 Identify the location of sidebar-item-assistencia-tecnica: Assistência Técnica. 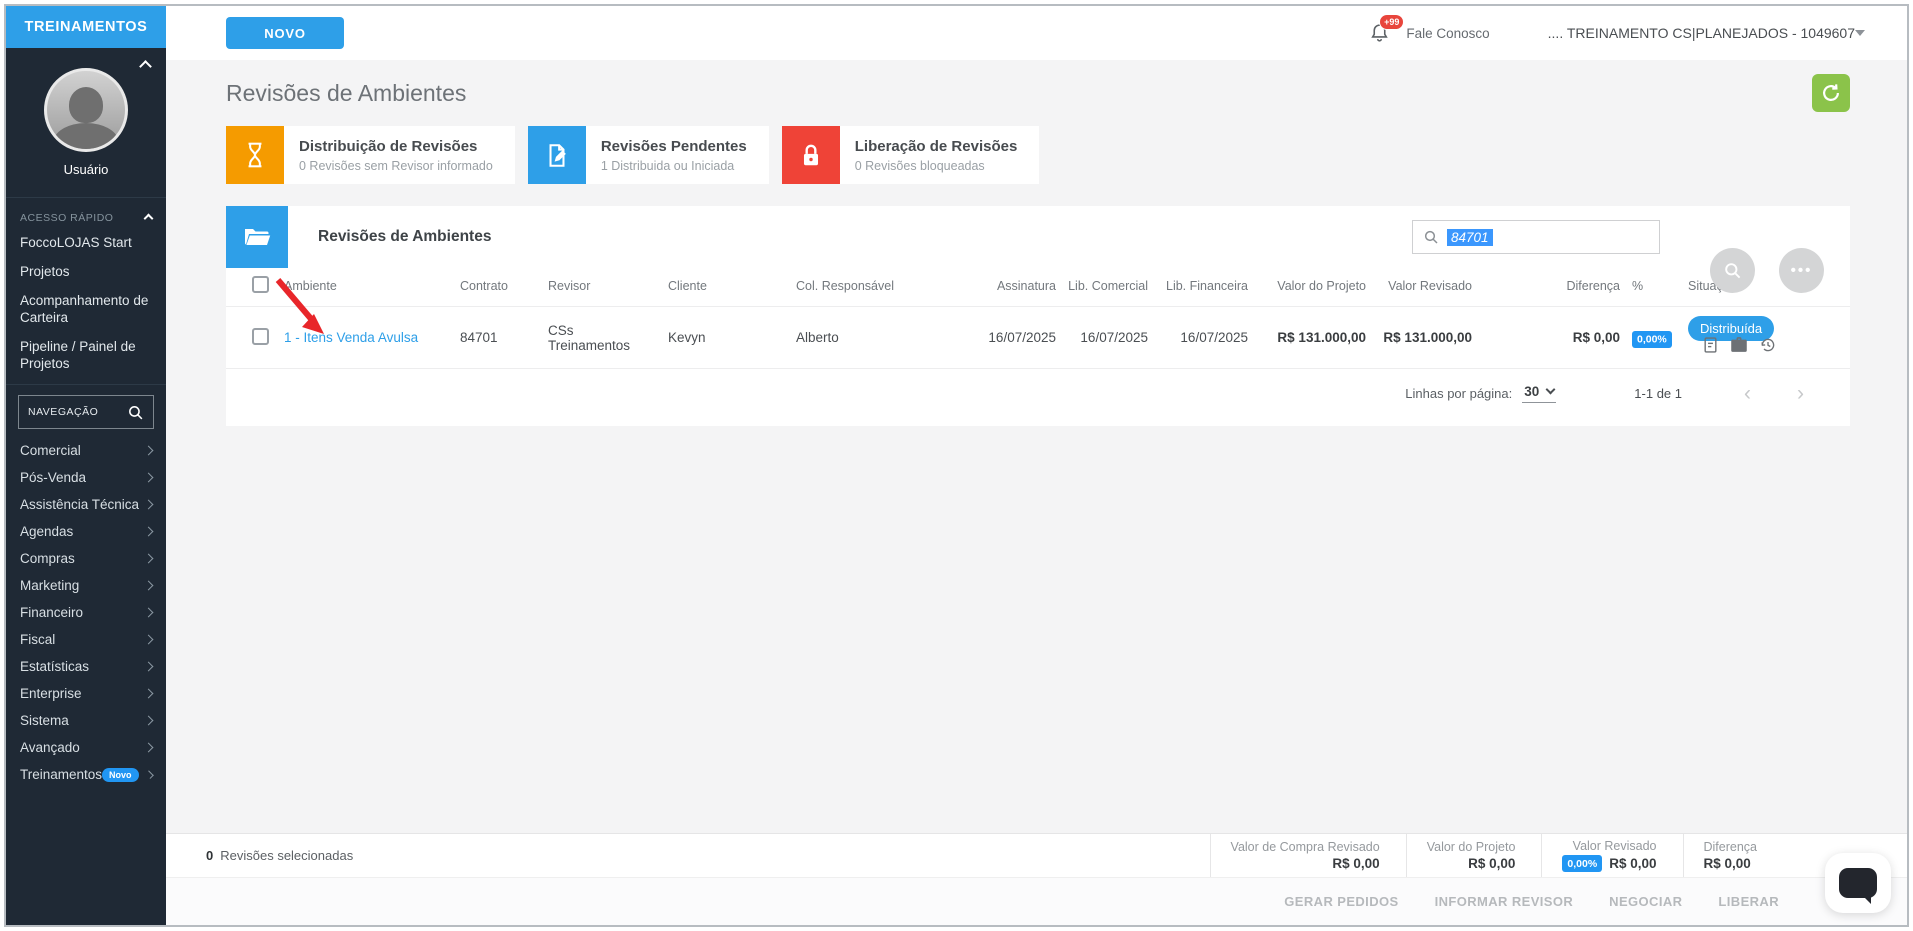
(86, 504).